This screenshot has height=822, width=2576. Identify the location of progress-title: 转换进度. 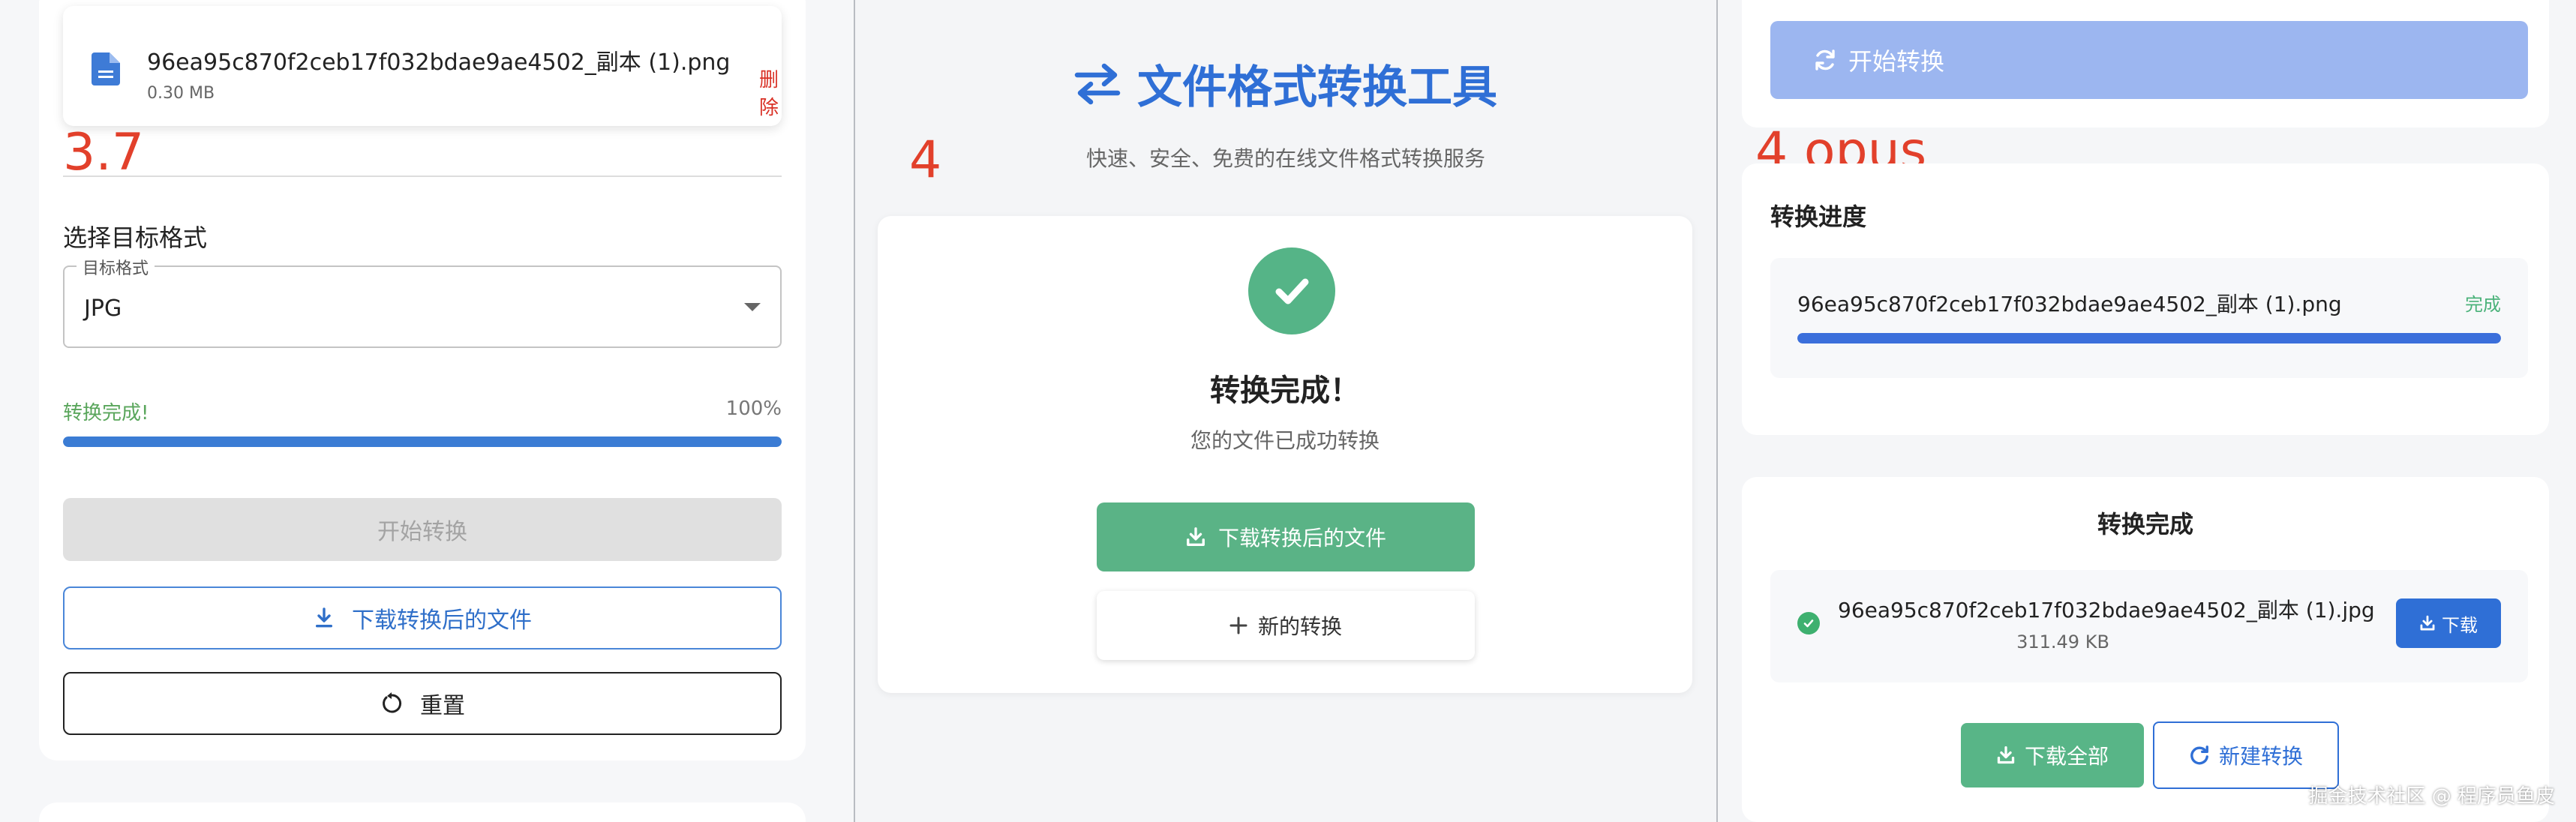
(1818, 216).